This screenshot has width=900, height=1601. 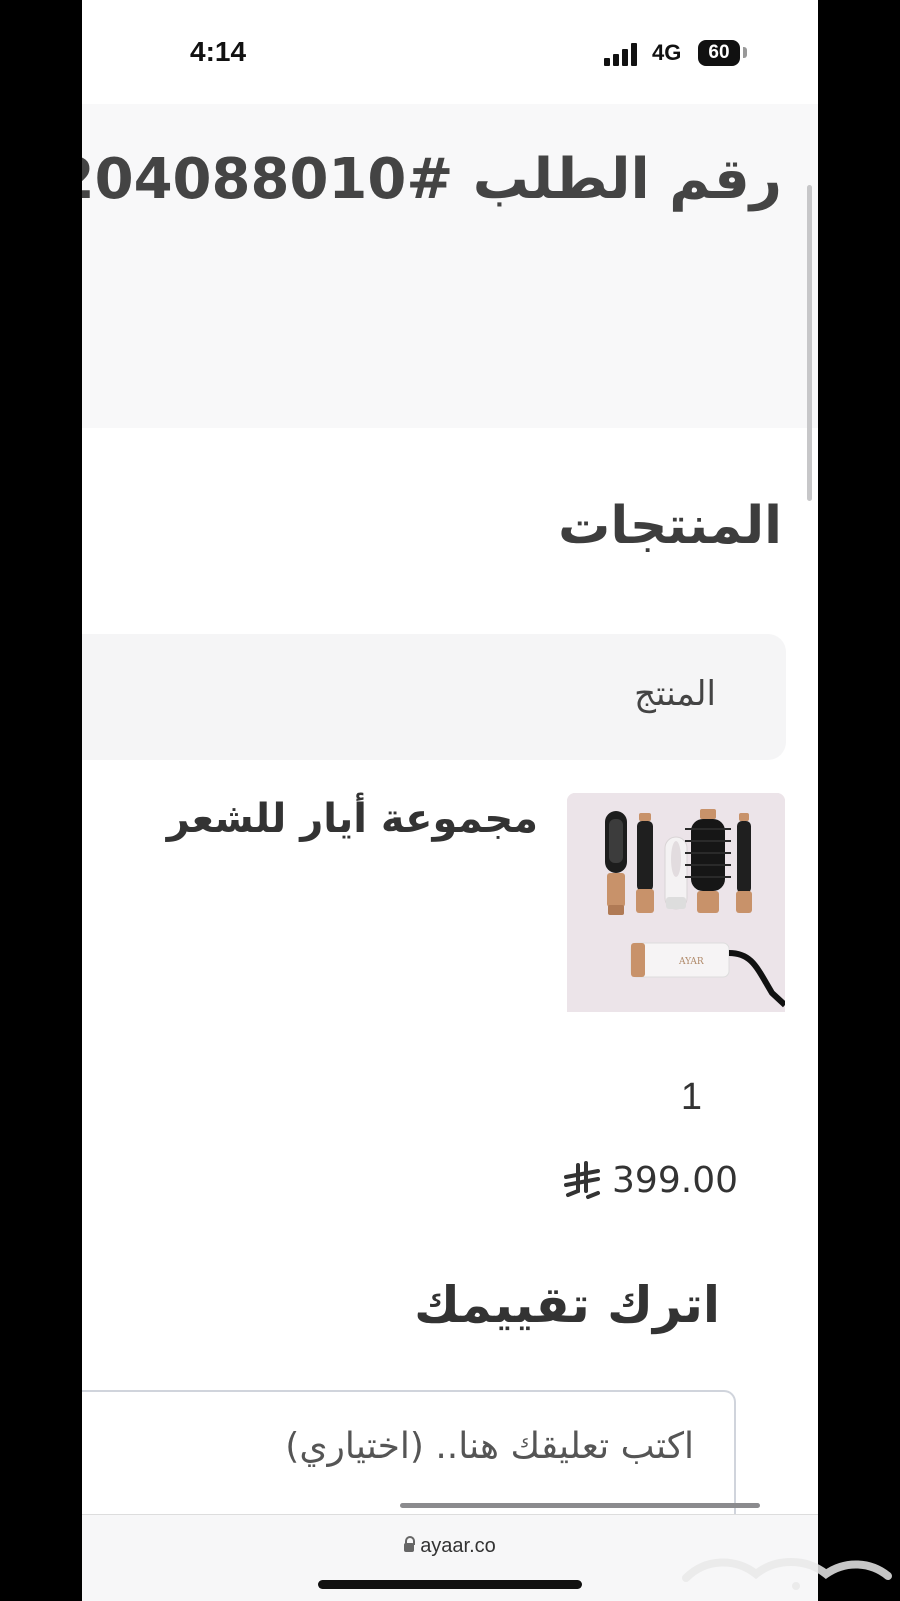 I want to click on lock-icon, so click(x=410, y=1544).